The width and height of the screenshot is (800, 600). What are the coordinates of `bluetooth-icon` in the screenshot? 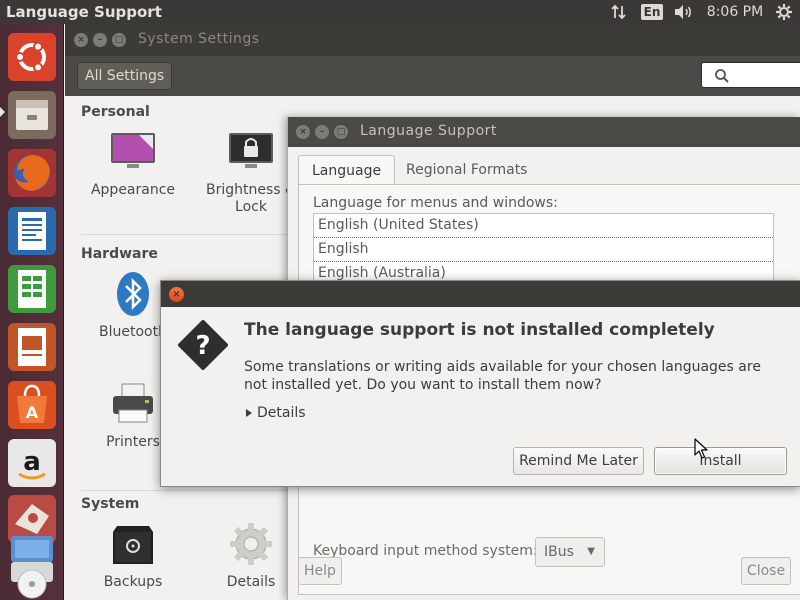 It's located at (133, 294).